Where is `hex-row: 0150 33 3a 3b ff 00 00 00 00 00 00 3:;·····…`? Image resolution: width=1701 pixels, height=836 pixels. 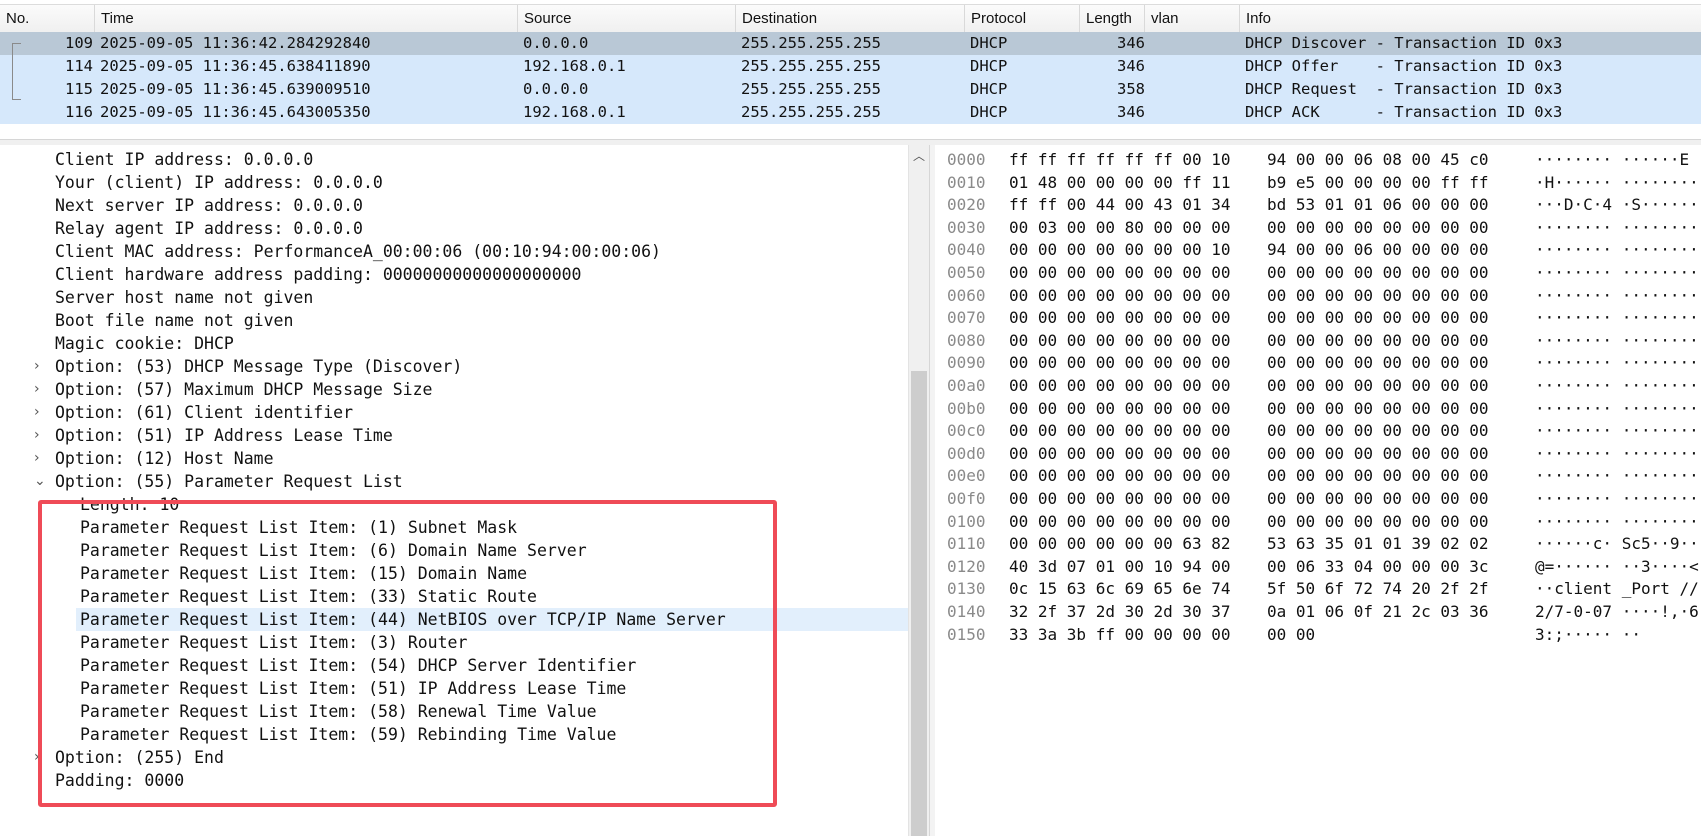 hex-row: 0150 33 3a 3b ff 00 00 00 00 00 00 3:;·····… is located at coordinates (1318, 635).